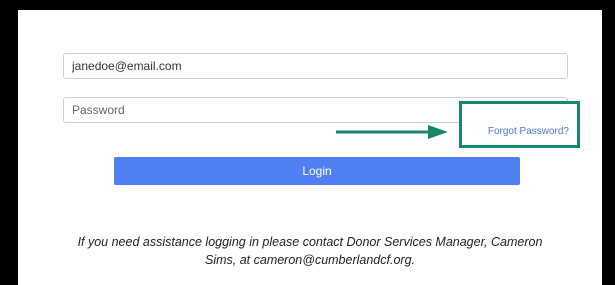 This screenshot has height=285, width=615. Describe the element at coordinates (392, 132) in the screenshot. I see `right-arrow-icon` at that location.